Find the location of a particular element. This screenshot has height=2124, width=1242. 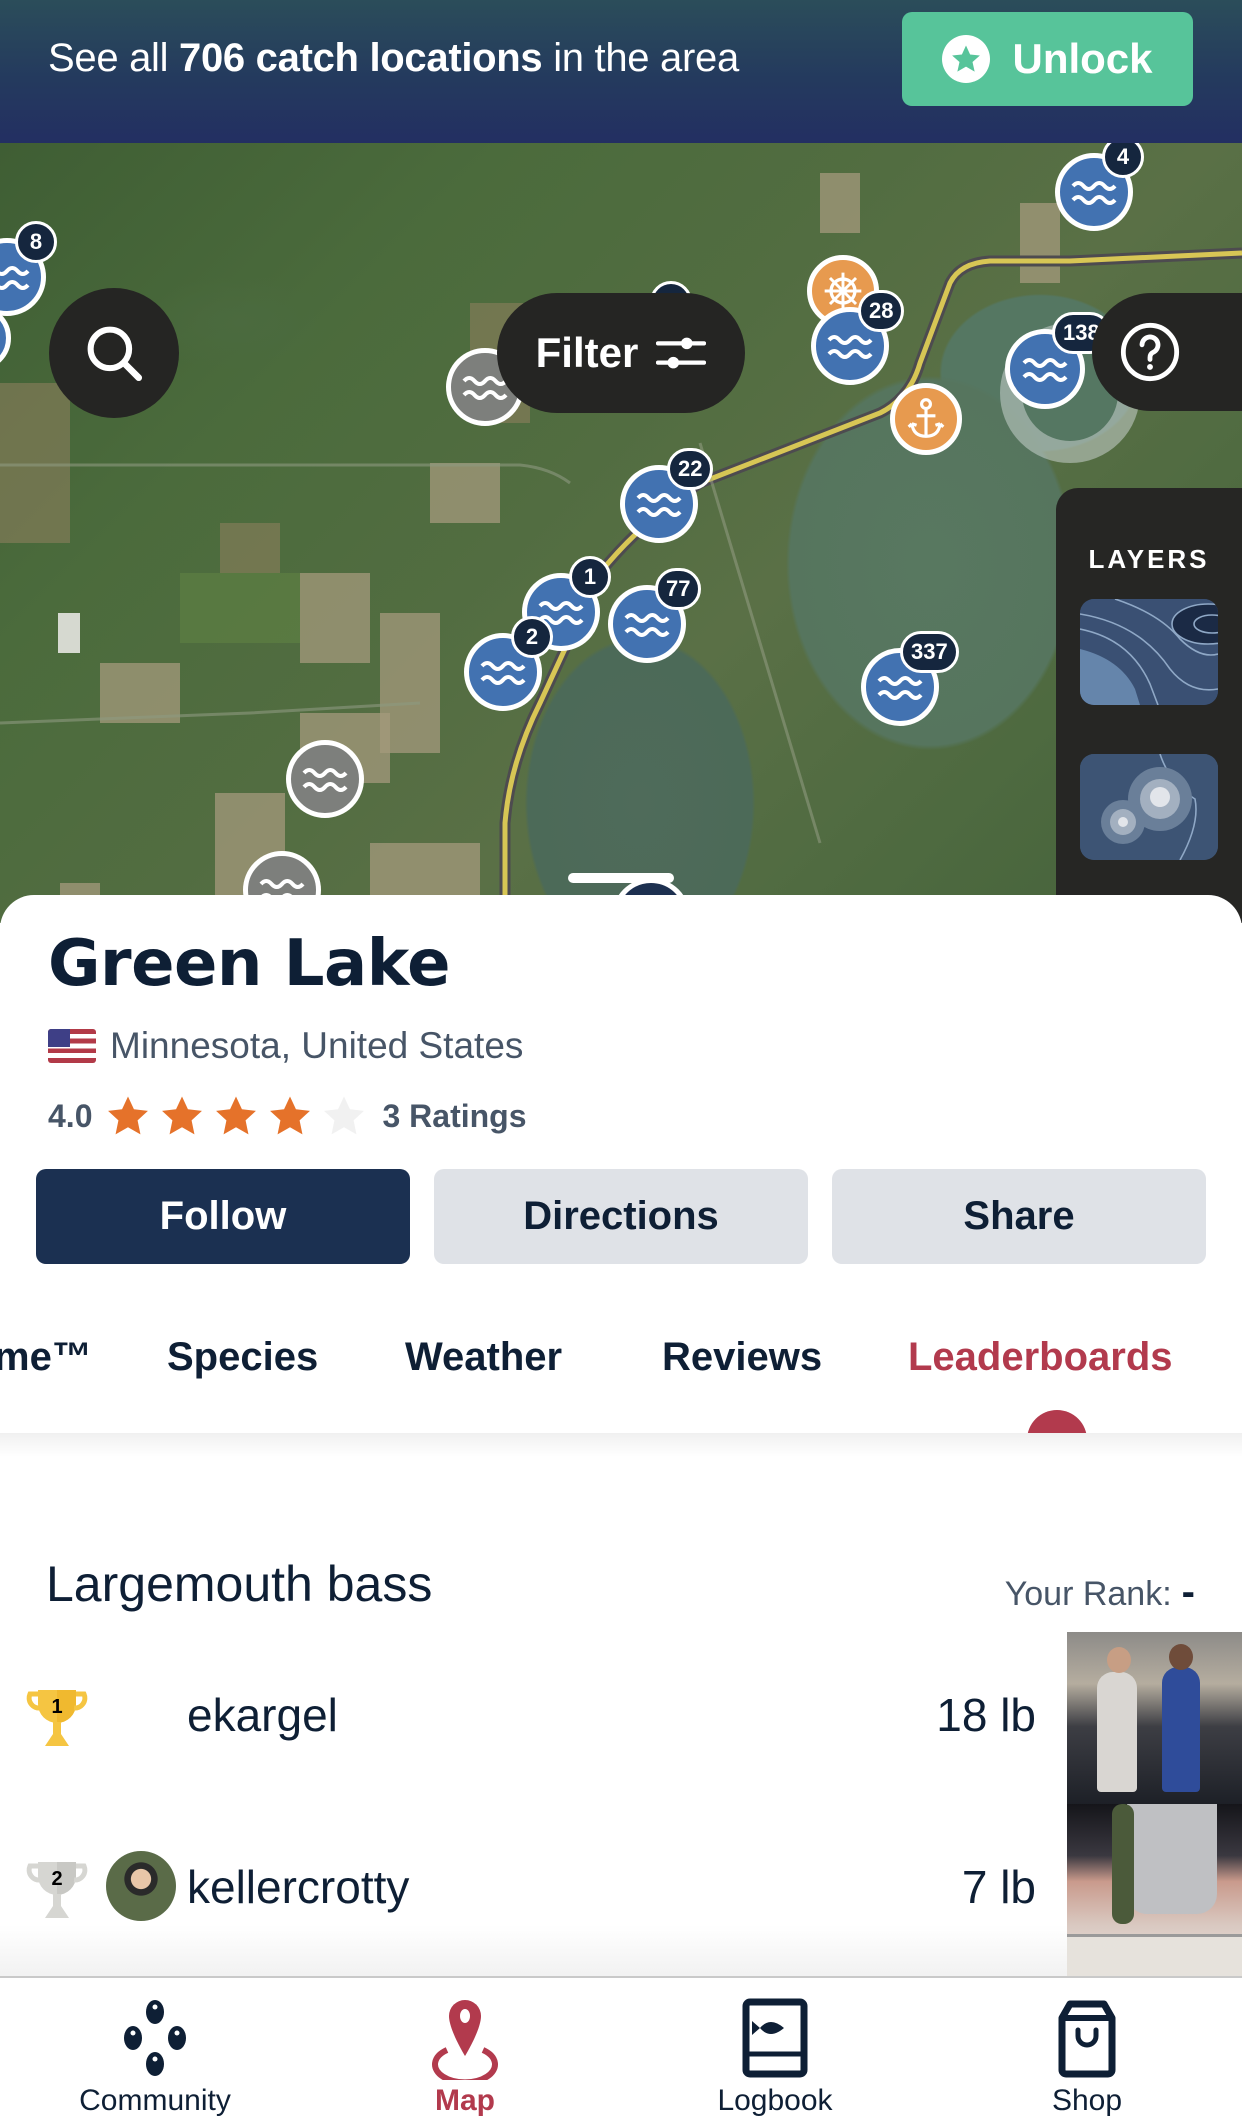

directions-label: Directions is located at coordinates (621, 1216).